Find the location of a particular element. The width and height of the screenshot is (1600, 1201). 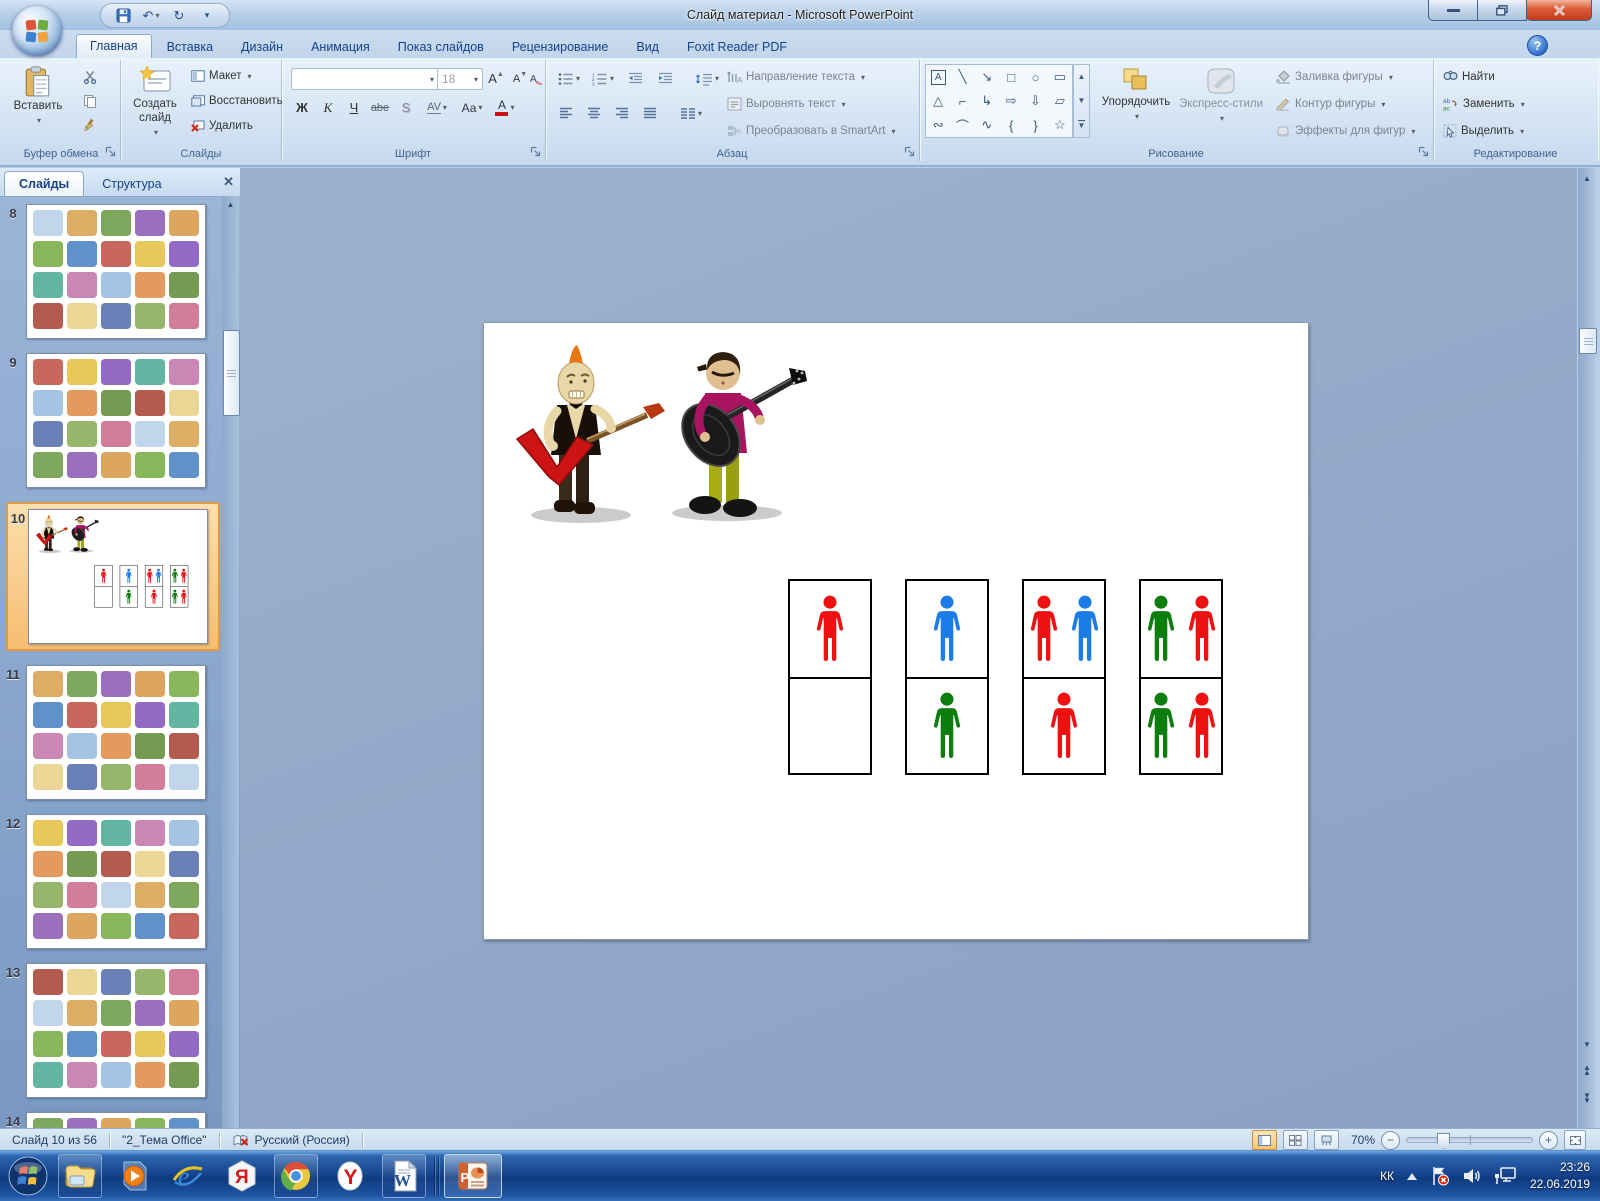

tab-рецензирование: Рецензирование is located at coordinates (560, 47).